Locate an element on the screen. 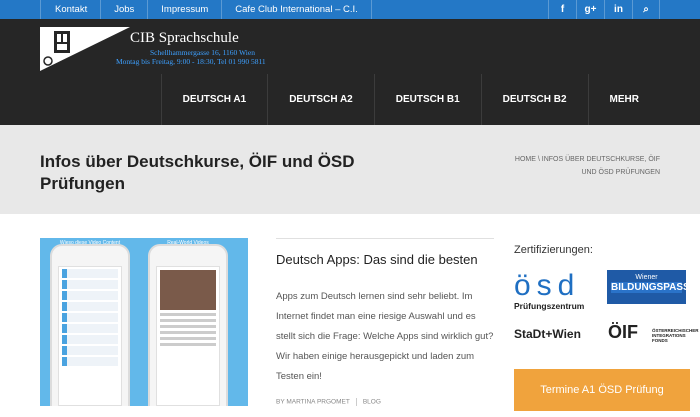  phone-mockup-right: Real-World Videos is located at coordinates (188, 323).